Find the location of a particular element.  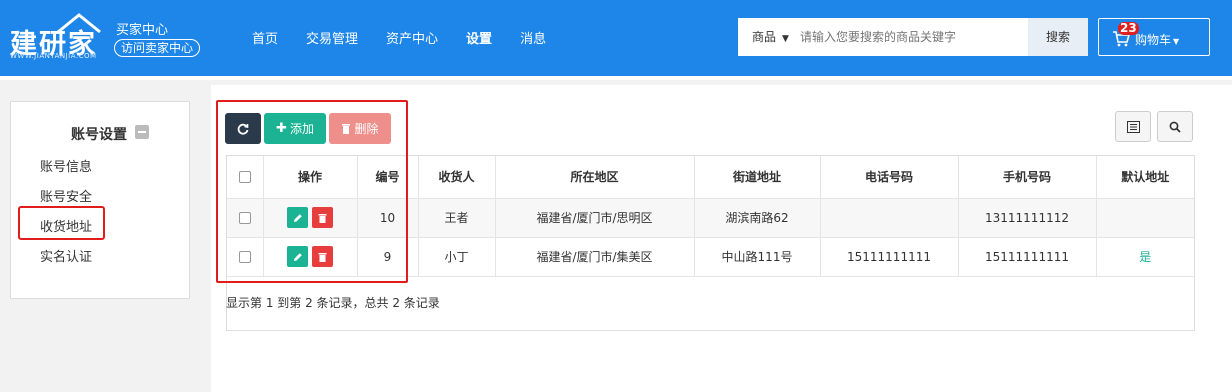

main-nav: 首页 交易管理 资产中心 设置 消息 is located at coordinates (413, 37).